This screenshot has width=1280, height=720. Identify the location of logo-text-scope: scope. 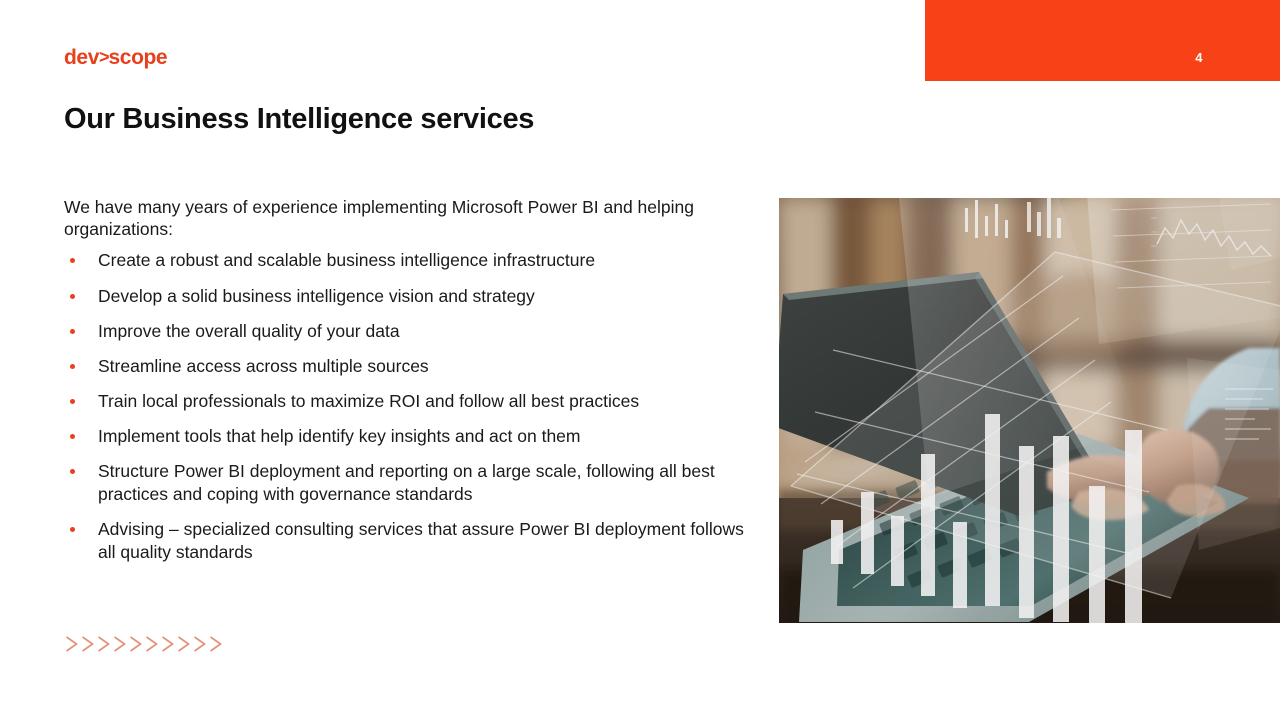
(138, 57).